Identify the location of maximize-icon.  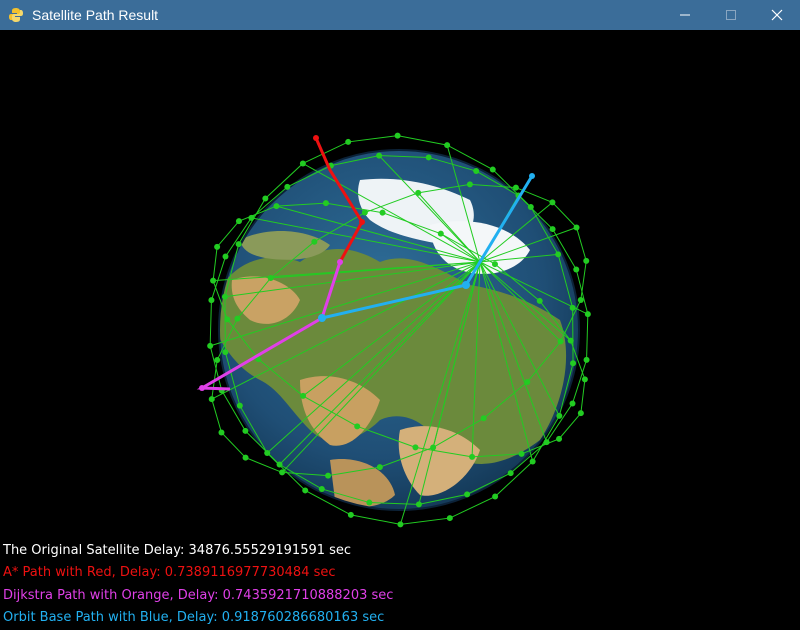
(731, 15).